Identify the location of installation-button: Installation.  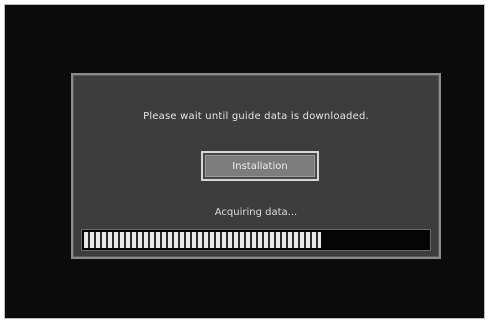
(260, 166).